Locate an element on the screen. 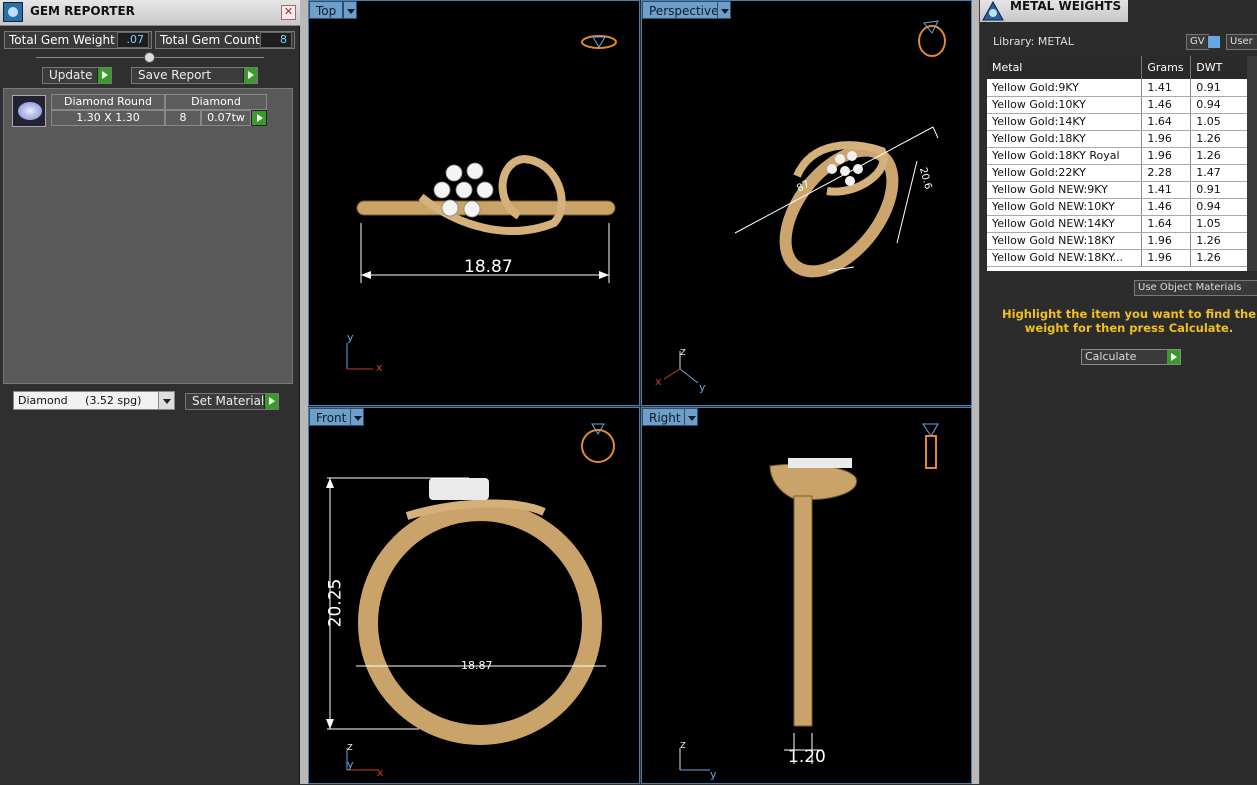 The height and width of the screenshot is (785, 1257). gem-shape-cell: Diamond Round is located at coordinates (108, 102).